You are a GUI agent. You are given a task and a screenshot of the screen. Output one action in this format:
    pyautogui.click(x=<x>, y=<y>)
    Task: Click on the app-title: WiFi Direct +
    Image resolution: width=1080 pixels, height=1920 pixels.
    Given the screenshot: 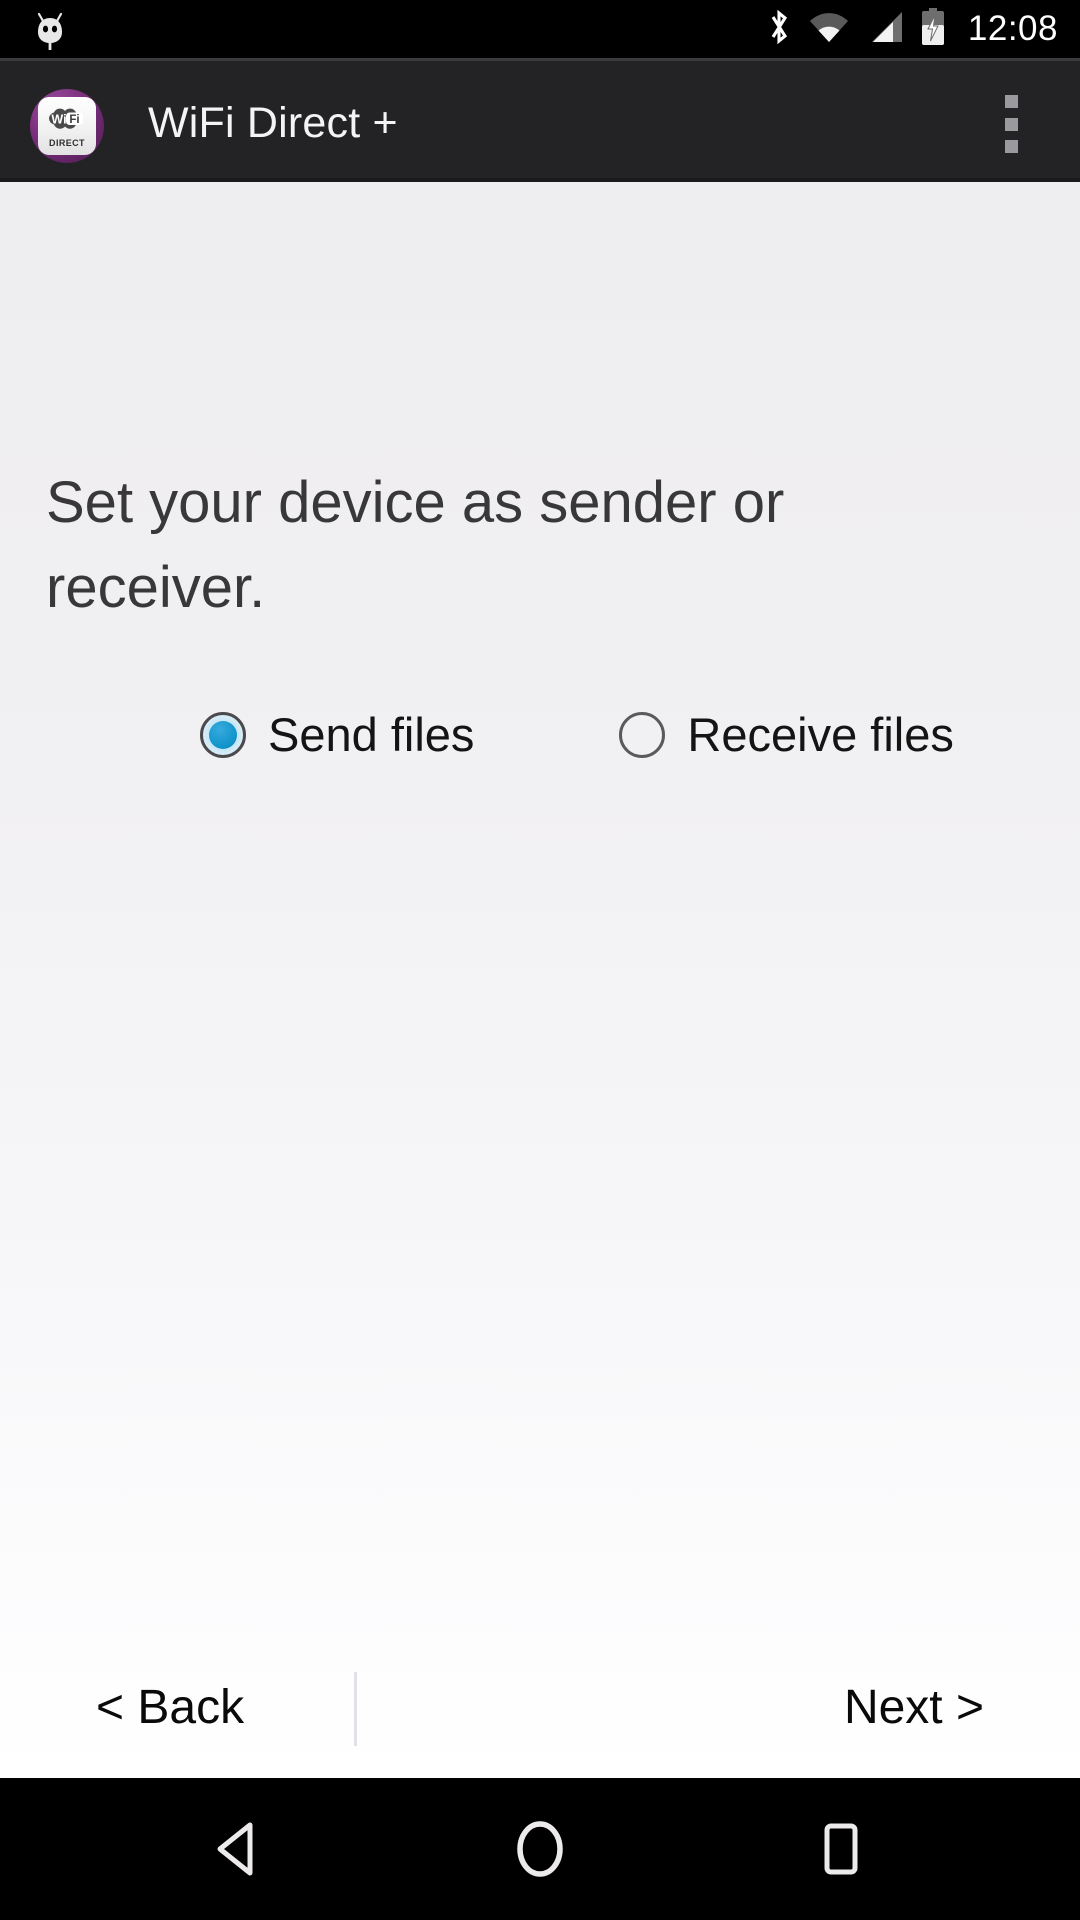 What is the action you would take?
    pyautogui.click(x=273, y=123)
    